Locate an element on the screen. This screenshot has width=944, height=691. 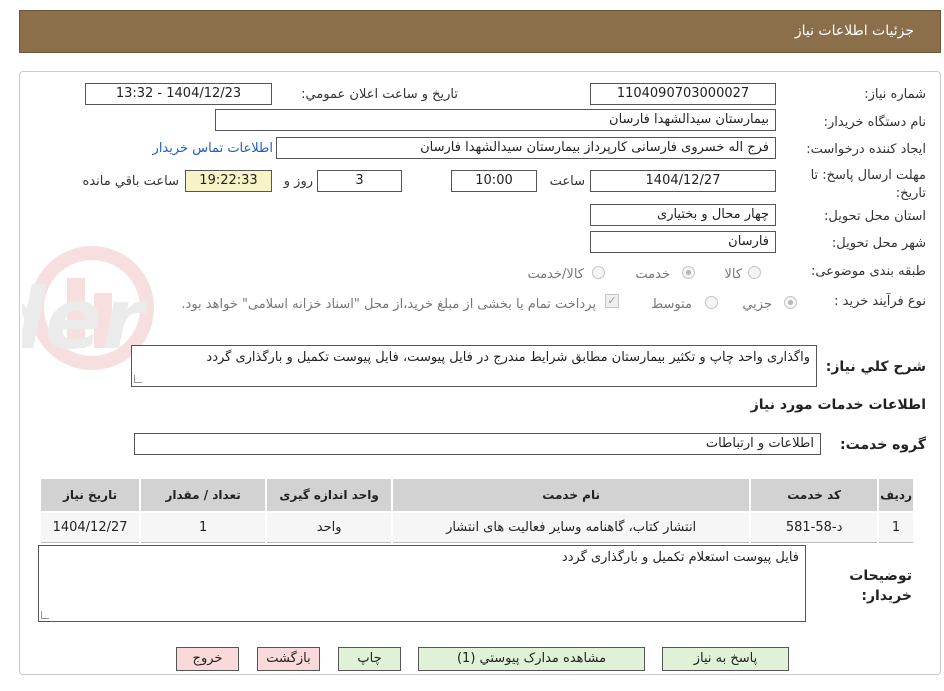
treasury-checkbox: ✓ is located at coordinates (612, 301).